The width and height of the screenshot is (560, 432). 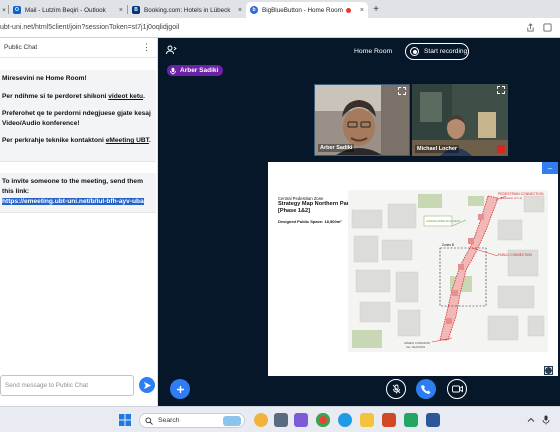 What do you see at coordinates (550, 168) in the screenshot?
I see `minimize-presentation-button: –` at bounding box center [550, 168].